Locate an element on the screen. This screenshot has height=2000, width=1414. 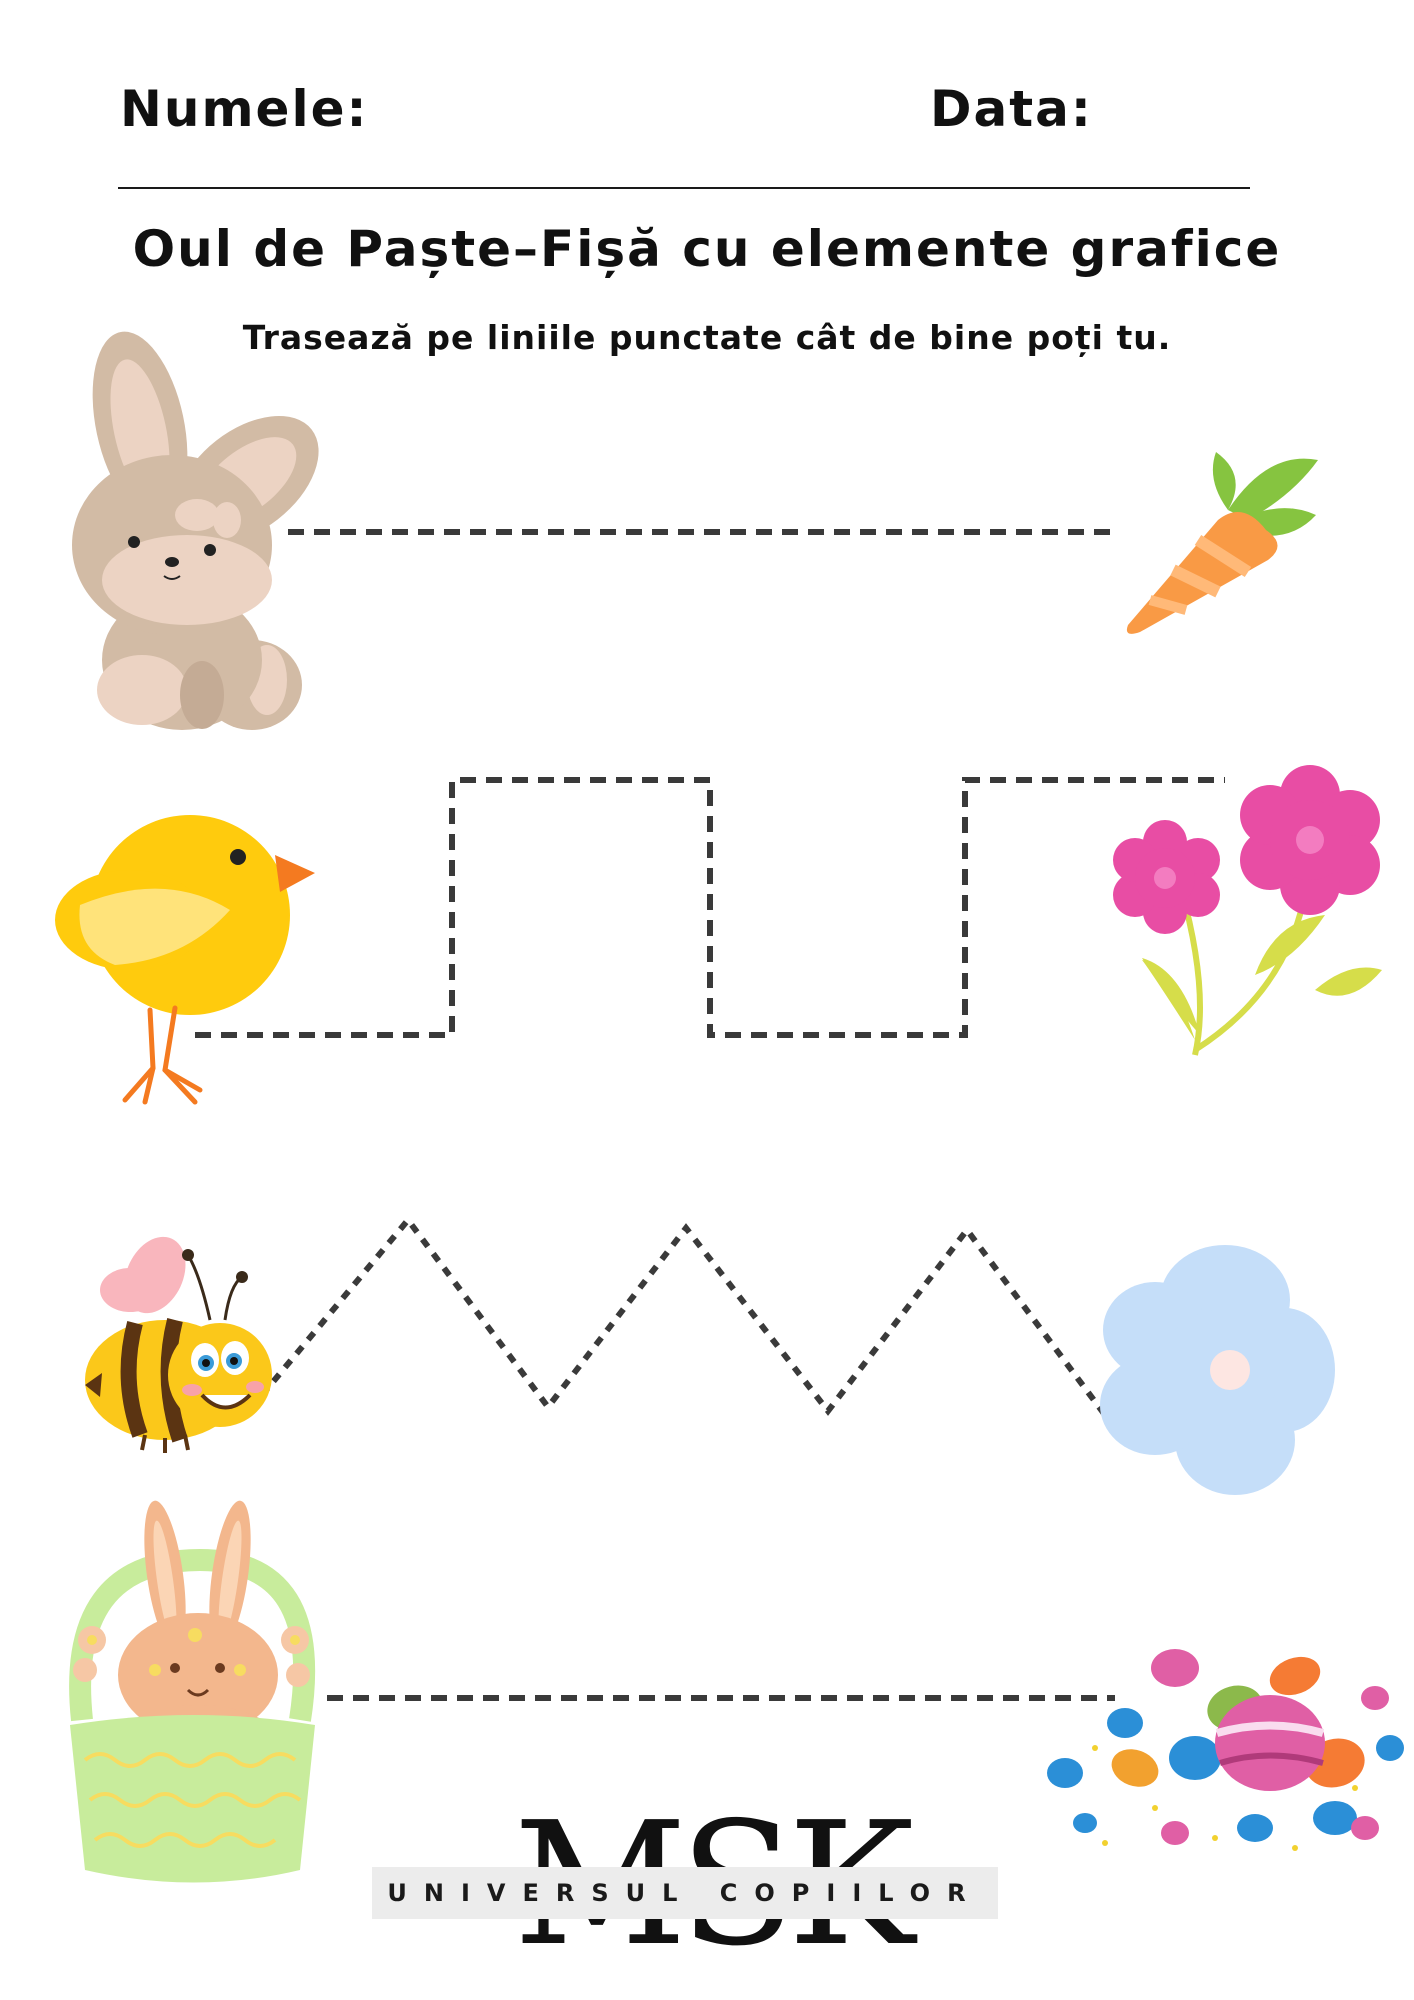
easter-eggs-icon is located at coordinates (1225, 1750).